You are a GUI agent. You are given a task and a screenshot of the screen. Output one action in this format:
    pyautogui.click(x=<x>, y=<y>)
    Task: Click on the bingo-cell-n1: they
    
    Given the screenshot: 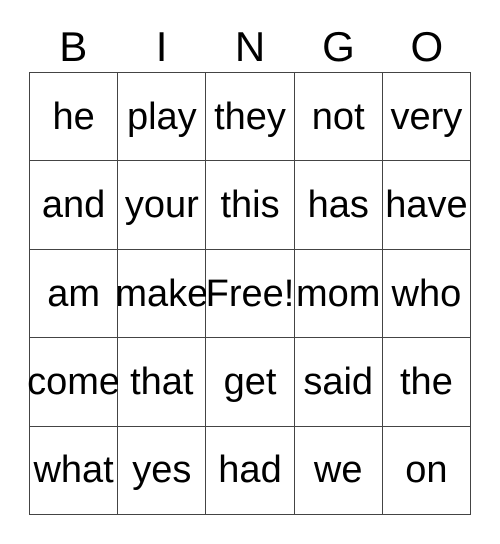 What is the action you would take?
    pyautogui.click(x=250, y=117)
    